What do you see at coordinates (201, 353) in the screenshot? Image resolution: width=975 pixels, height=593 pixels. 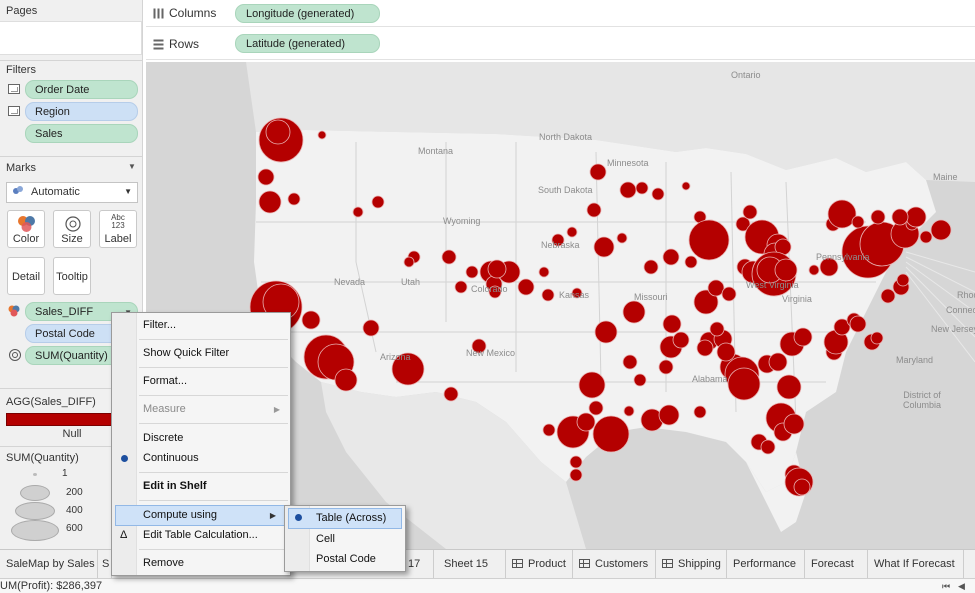 I see `menu-item-show-quick-filter: Show Quick Filter` at bounding box center [201, 353].